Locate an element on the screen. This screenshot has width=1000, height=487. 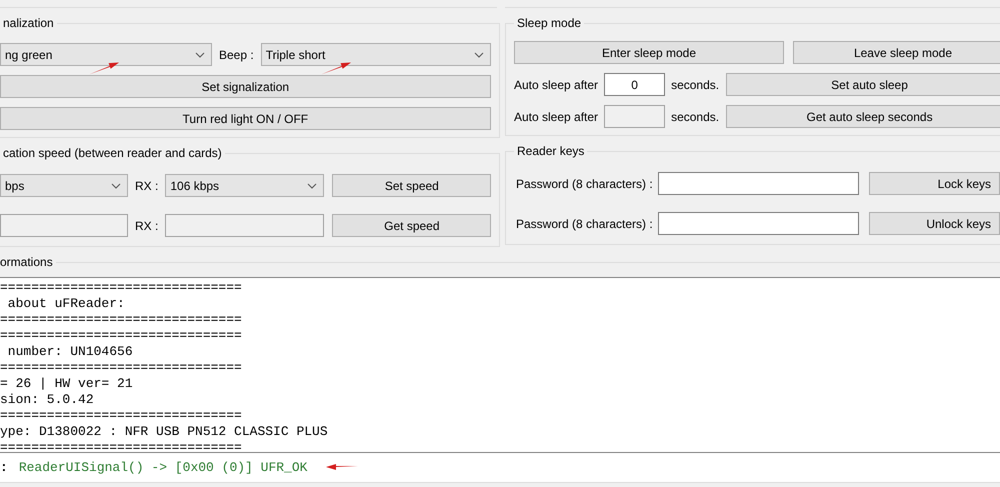
group-title: cation speed (between reader and cards) is located at coordinates (112, 153).